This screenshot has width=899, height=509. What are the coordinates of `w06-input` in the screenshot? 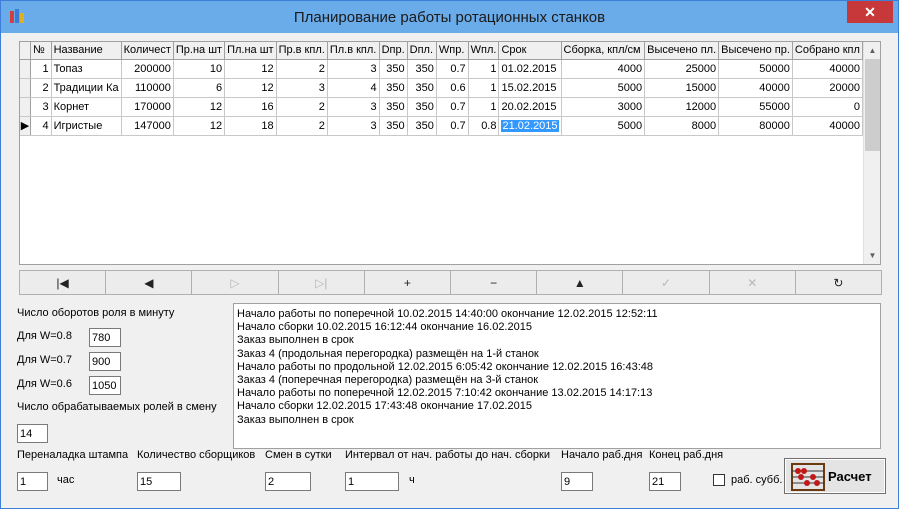 It's located at (105, 385).